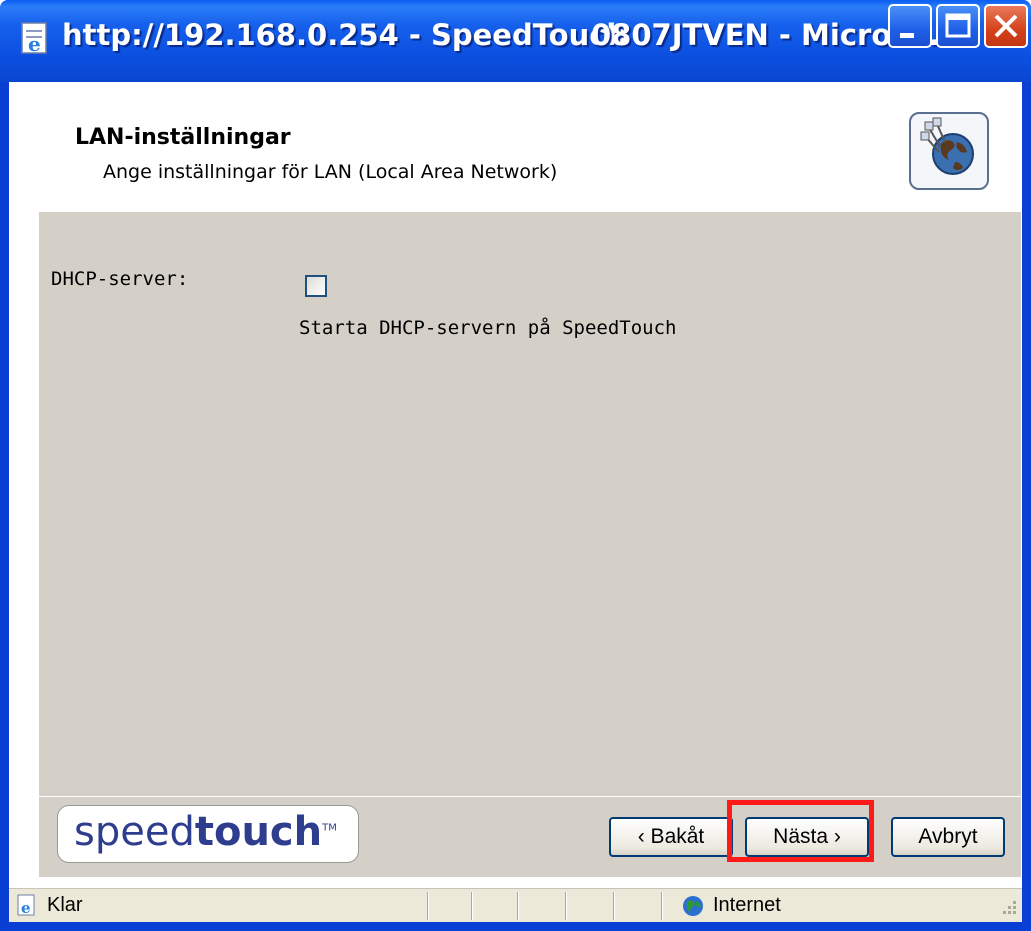  Describe the element at coordinates (907, 35) in the screenshot. I see `minimize-icon` at that location.